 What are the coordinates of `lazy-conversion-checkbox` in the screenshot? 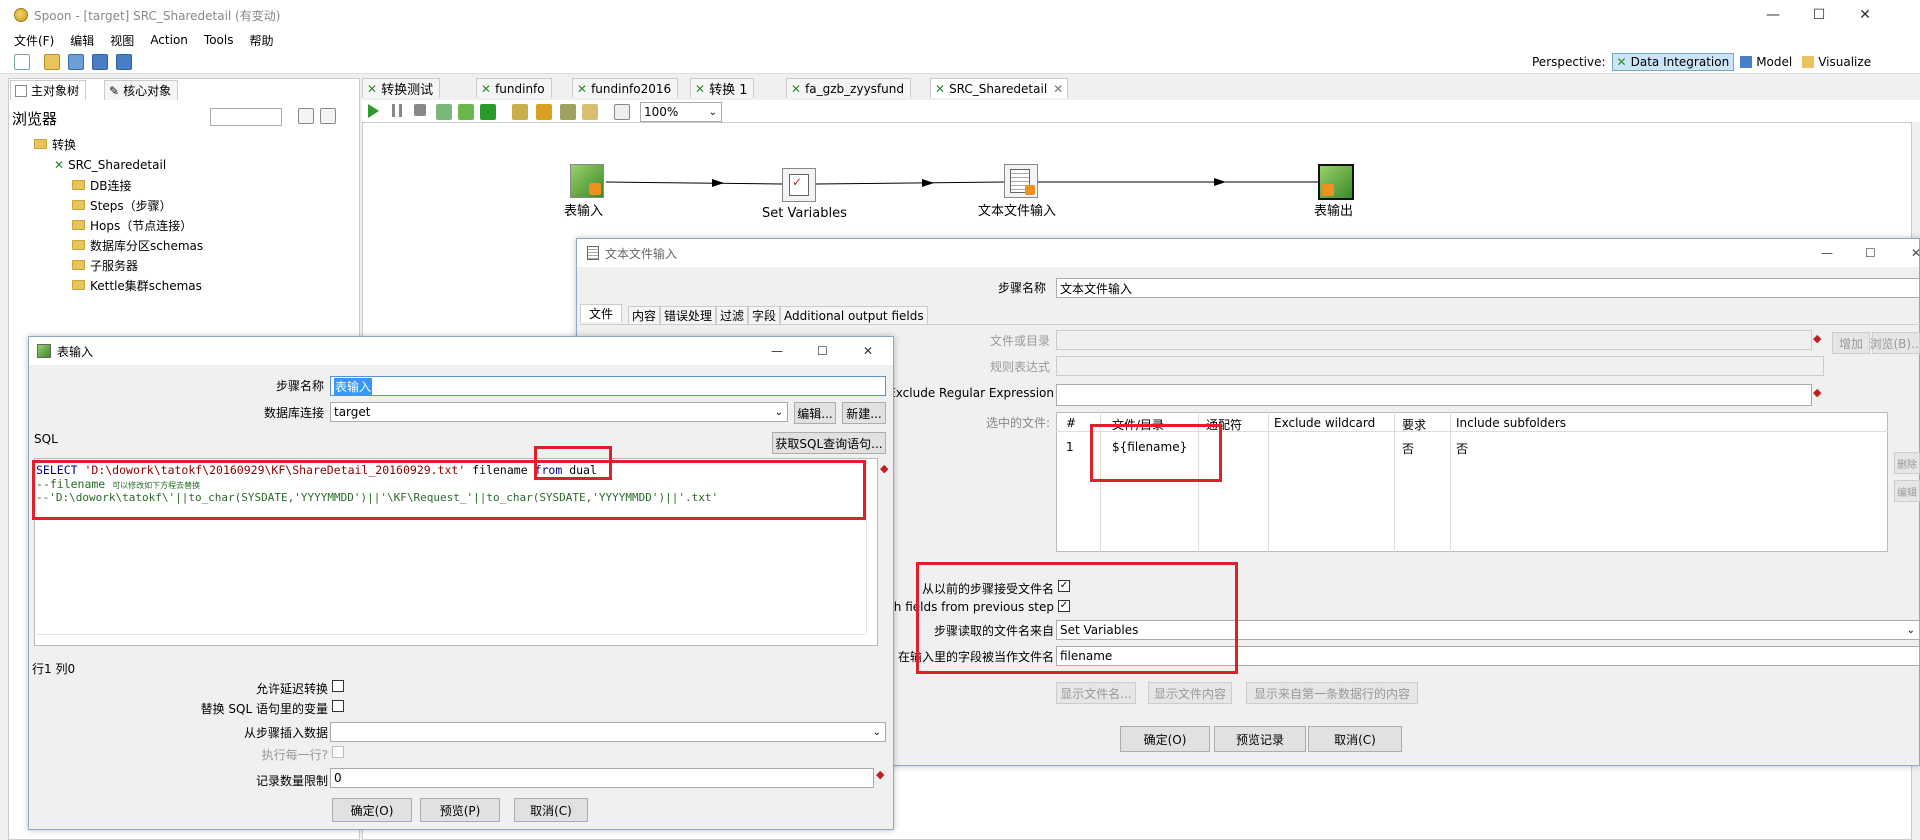 It's located at (338, 686).